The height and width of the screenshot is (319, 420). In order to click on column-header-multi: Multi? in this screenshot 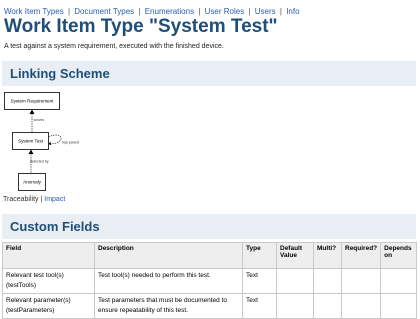, I will do `click(327, 255)`.